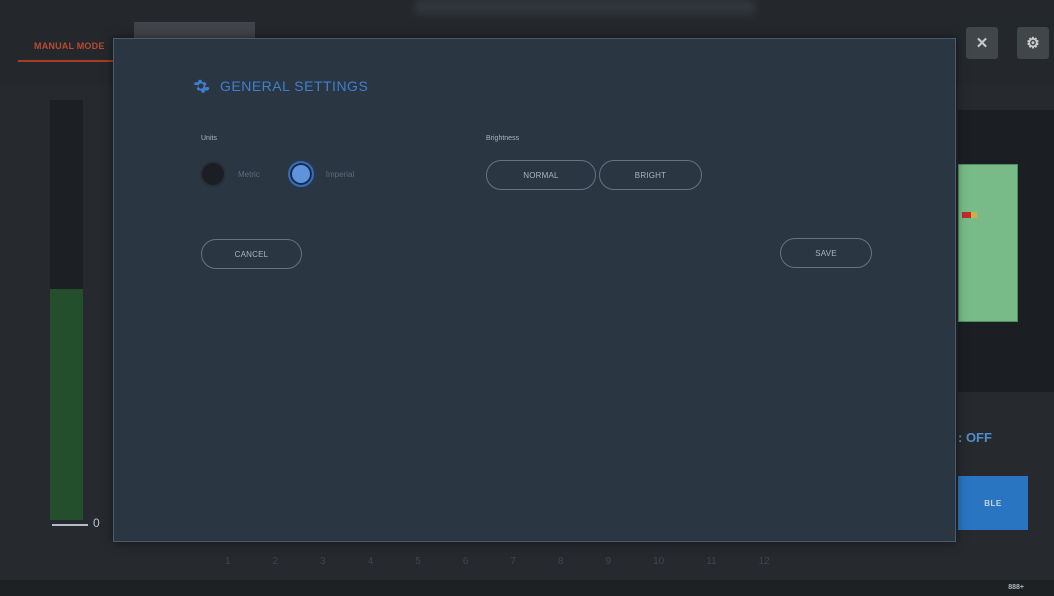 The image size is (1054, 596). I want to click on radio-metric-label: Metric, so click(249, 174).